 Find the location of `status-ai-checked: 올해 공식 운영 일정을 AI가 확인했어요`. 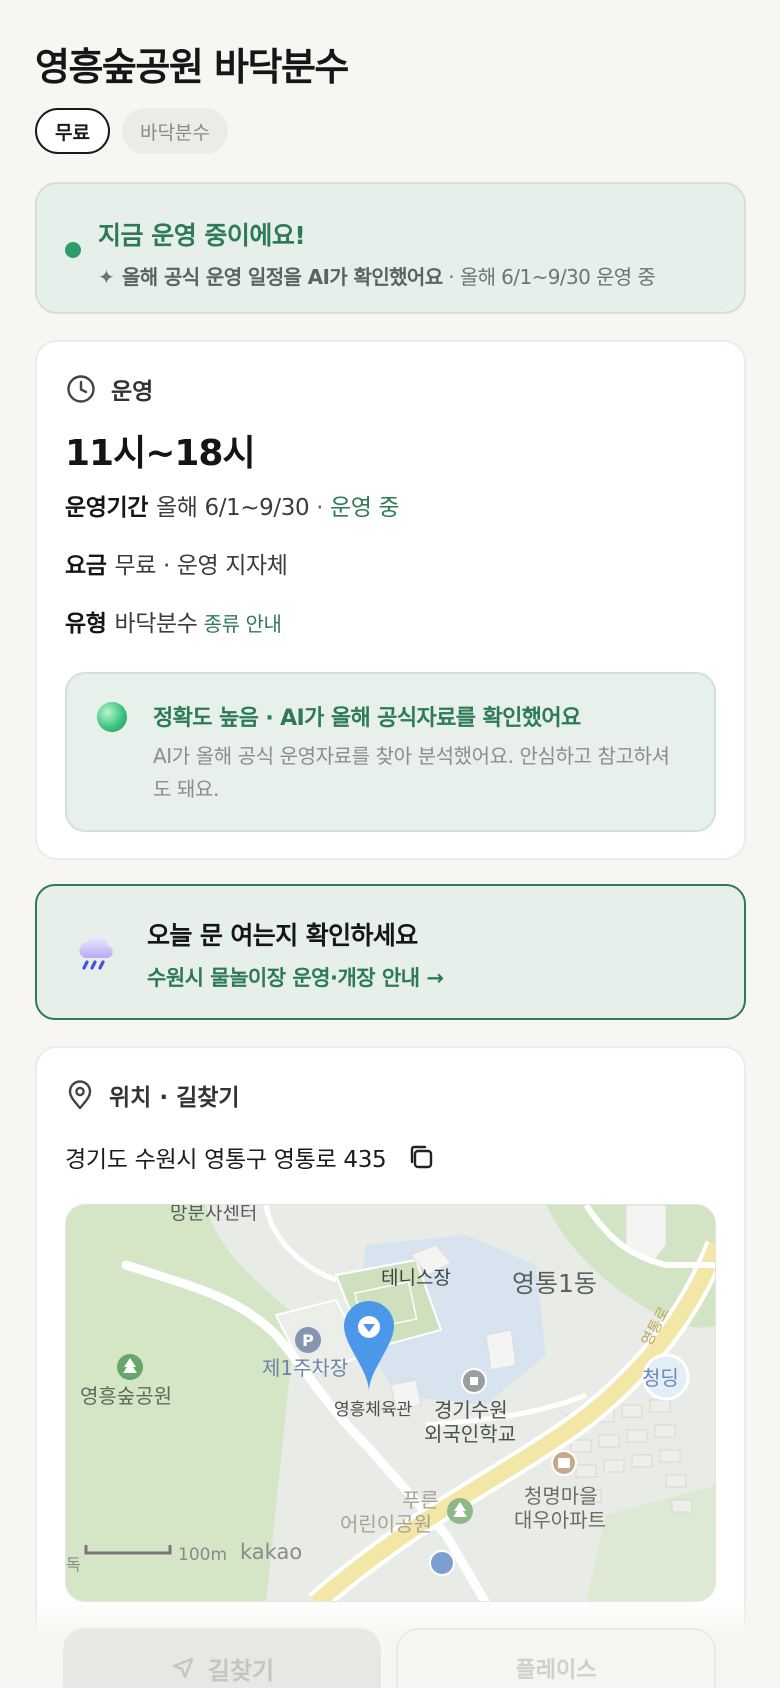

status-ai-checked: 올해 공식 운영 일정을 AI가 확인했어요 is located at coordinates (282, 277).